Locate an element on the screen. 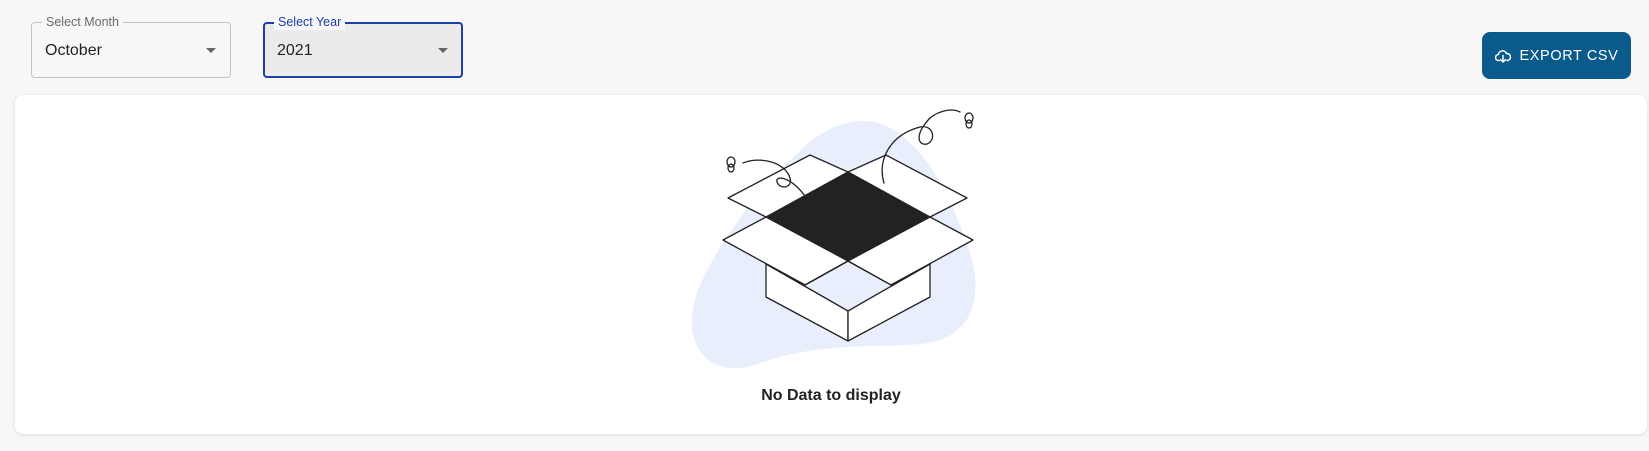  month-select-value: October is located at coordinates (73, 50).